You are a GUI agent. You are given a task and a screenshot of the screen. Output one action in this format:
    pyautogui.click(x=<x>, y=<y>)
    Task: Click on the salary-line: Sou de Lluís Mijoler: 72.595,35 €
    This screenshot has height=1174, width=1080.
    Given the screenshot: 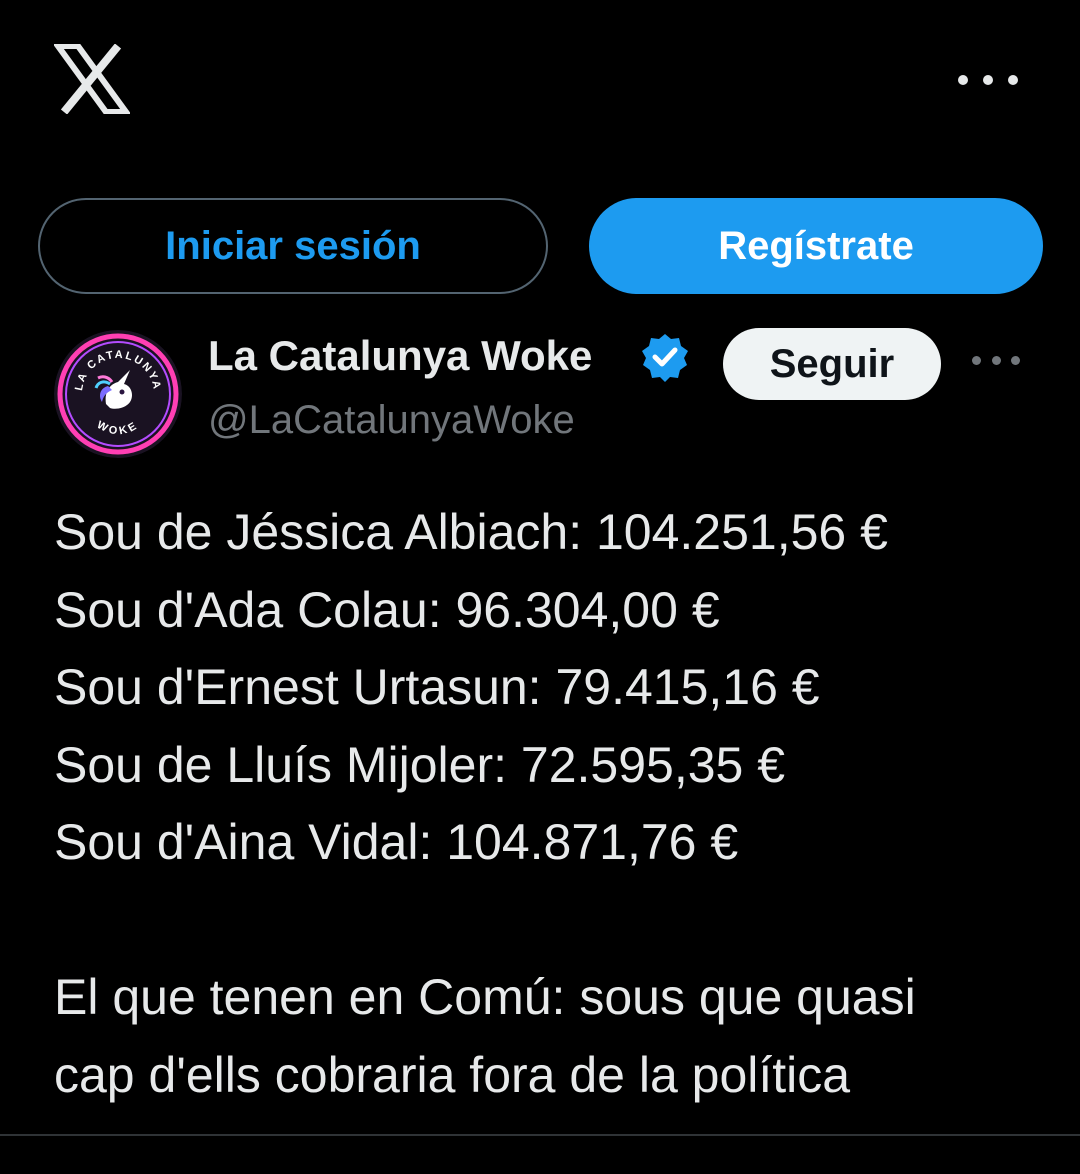 What is the action you would take?
    pyautogui.click(x=420, y=764)
    